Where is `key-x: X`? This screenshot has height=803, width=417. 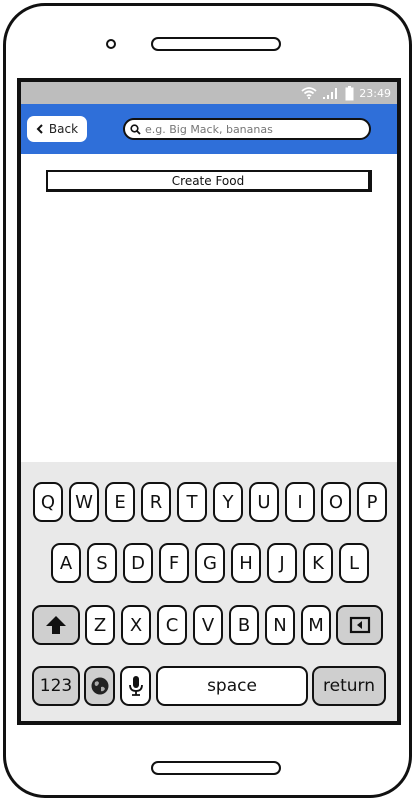 key-x: X is located at coordinates (136, 625).